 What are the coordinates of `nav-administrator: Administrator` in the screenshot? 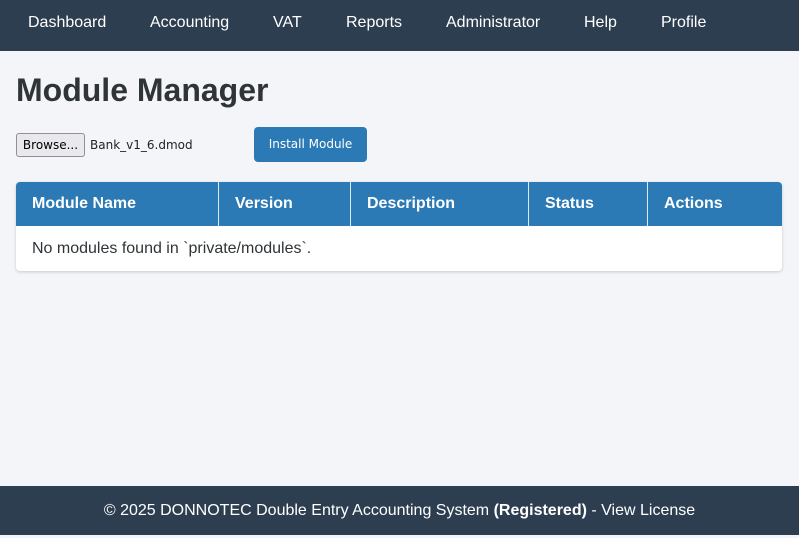 It's located at (493, 23).